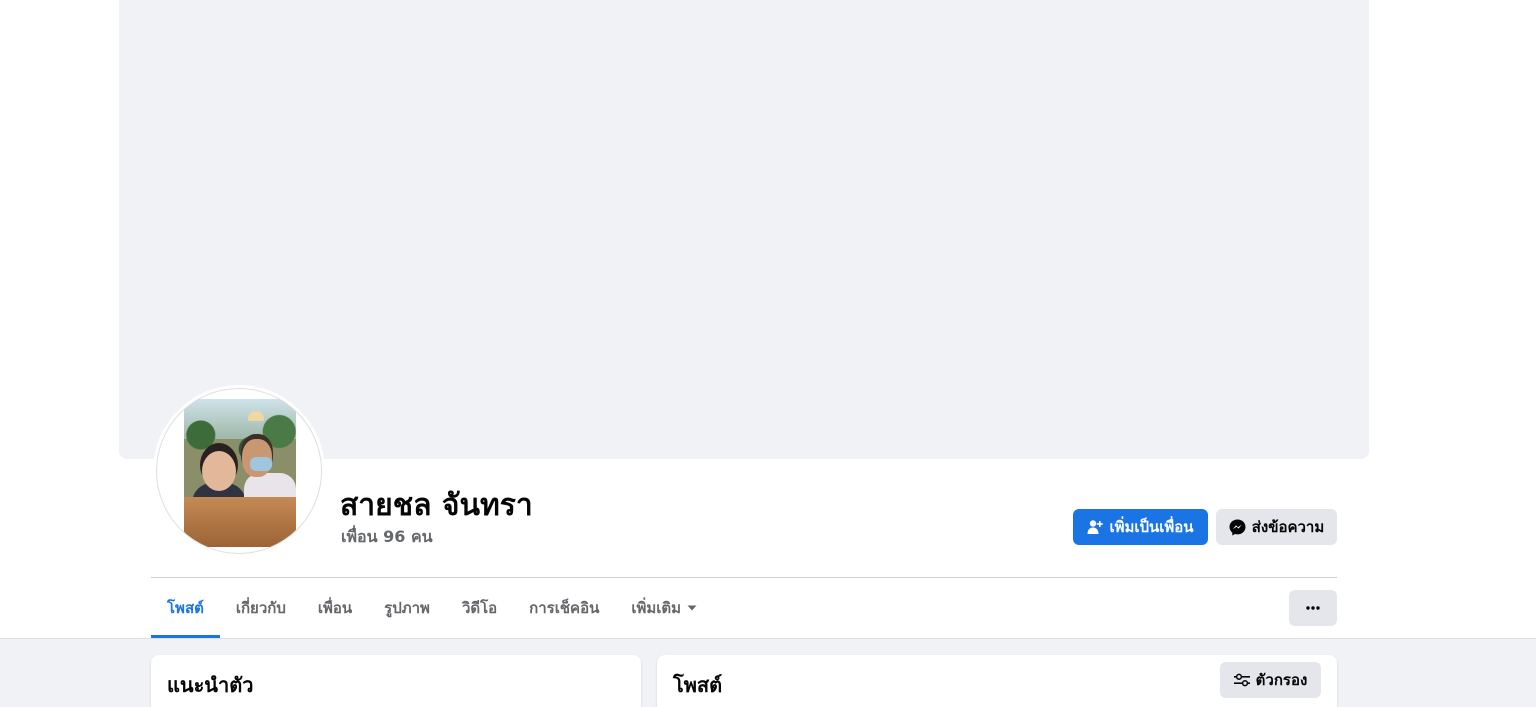 The height and width of the screenshot is (707, 1536). I want to click on tab-checkins: การเช็คอิน, so click(564, 608).